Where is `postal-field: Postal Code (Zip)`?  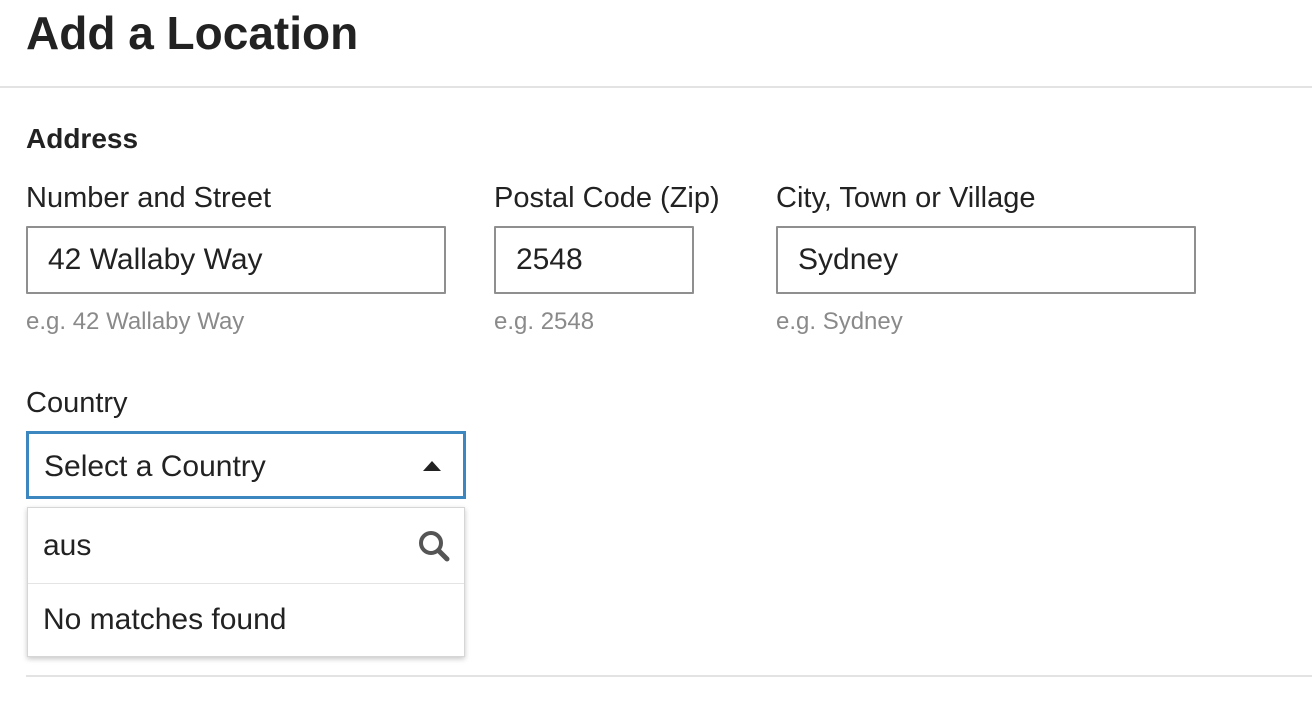 postal-field: Postal Code (Zip) is located at coordinates (607, 198).